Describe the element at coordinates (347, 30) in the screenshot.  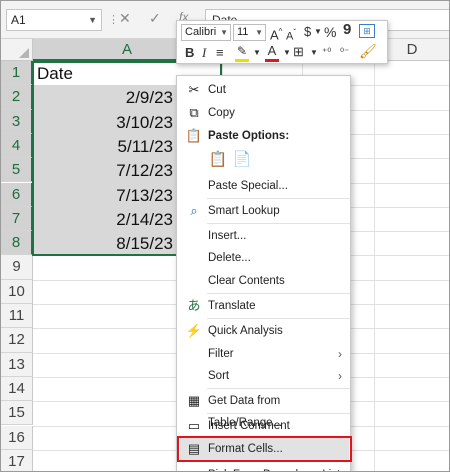
I see `comma-style-icon: 9` at that location.